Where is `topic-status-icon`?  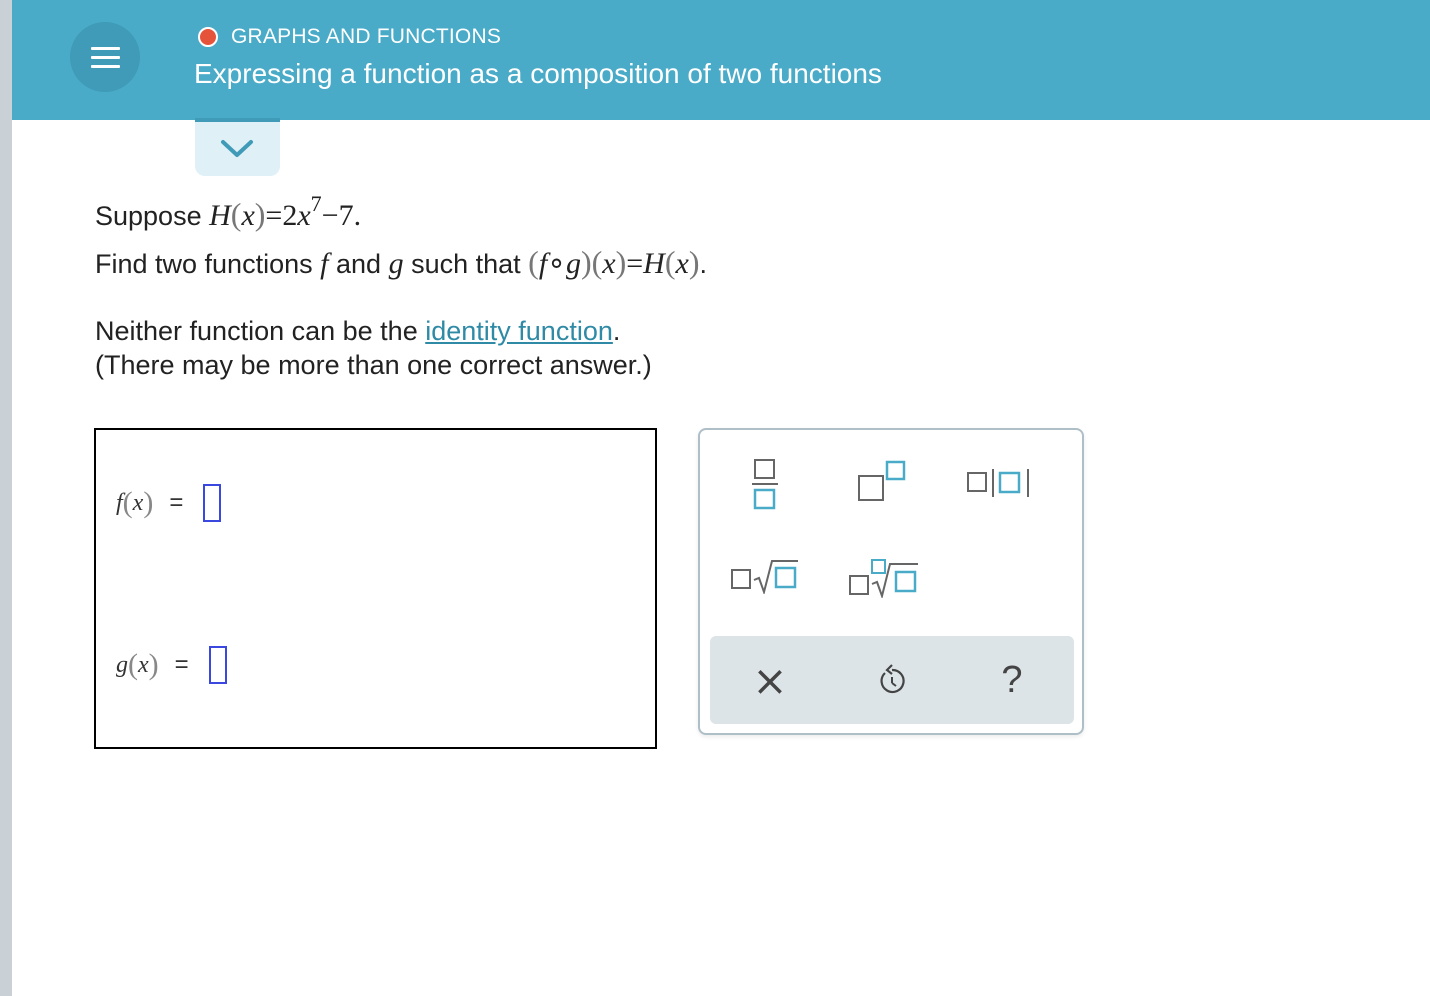
topic-status-icon is located at coordinates (208, 37).